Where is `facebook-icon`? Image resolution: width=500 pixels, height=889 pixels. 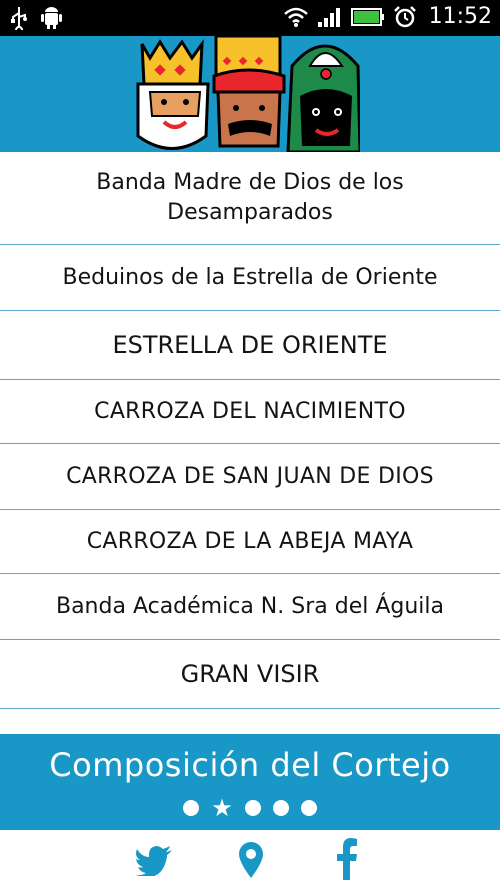 facebook-icon is located at coordinates (347, 861).